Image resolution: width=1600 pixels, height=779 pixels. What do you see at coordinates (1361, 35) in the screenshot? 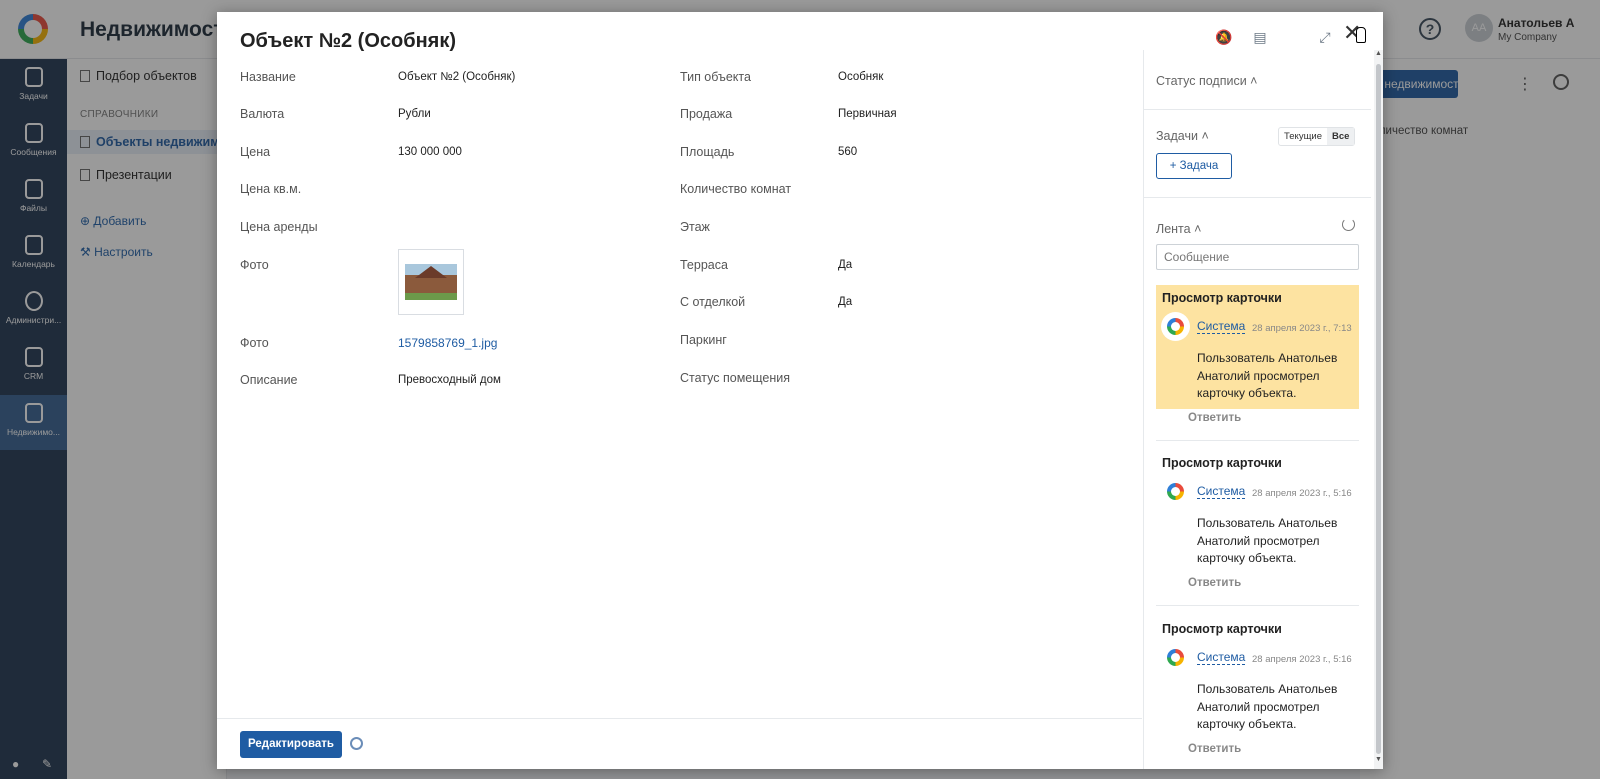
I see `mouse-cursor-icon` at bounding box center [1361, 35].